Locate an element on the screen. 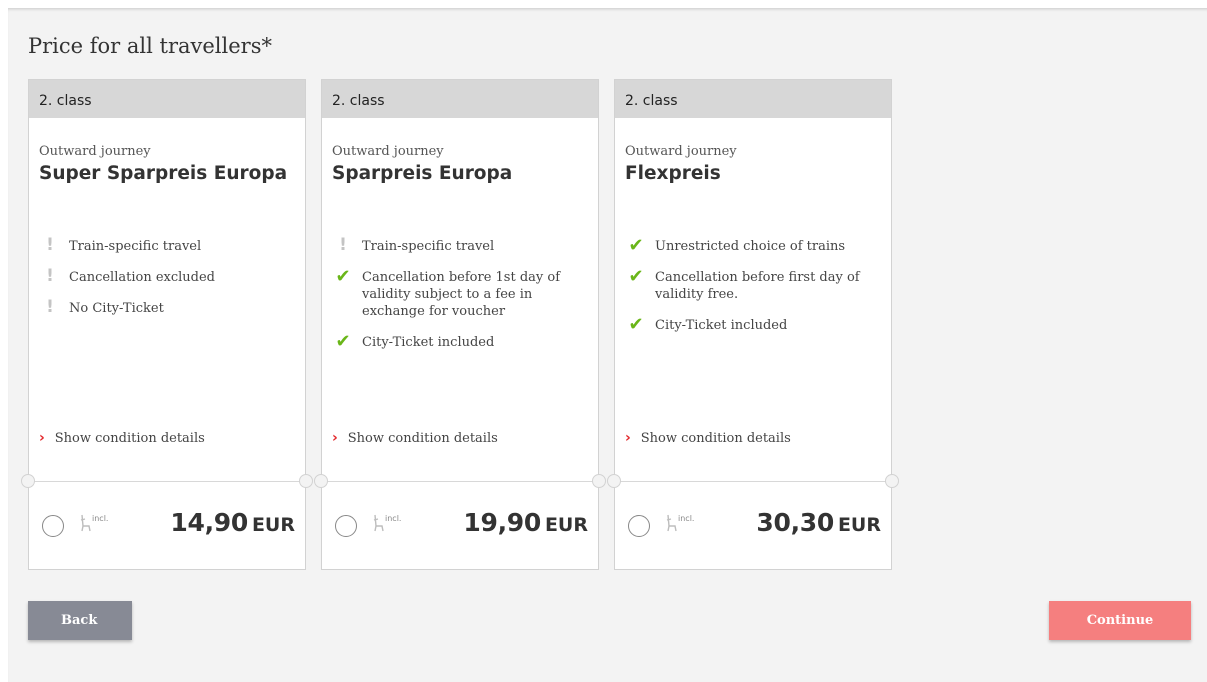  feature-item: ! No City-Ticket is located at coordinates (169, 307).